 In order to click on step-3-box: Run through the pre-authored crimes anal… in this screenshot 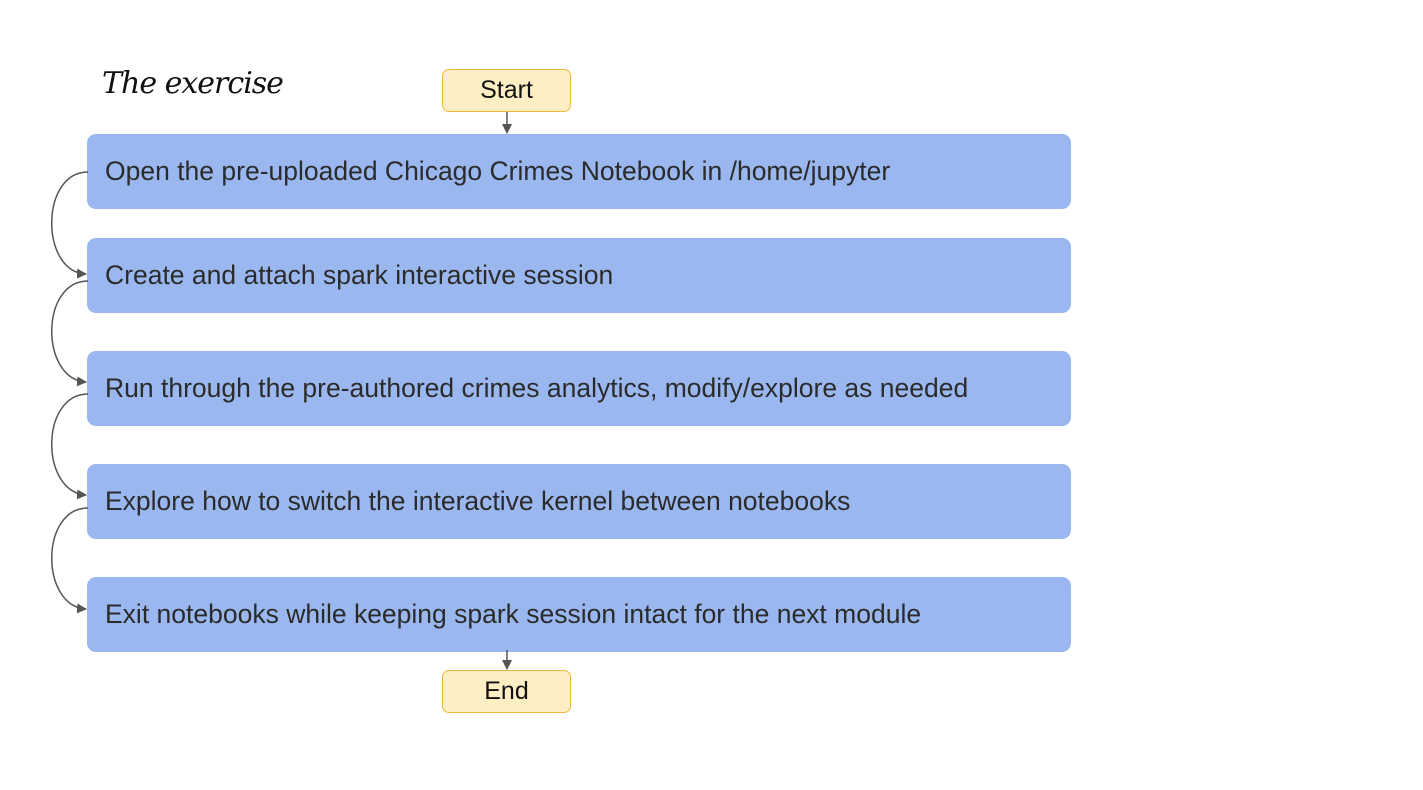, I will do `click(579, 388)`.